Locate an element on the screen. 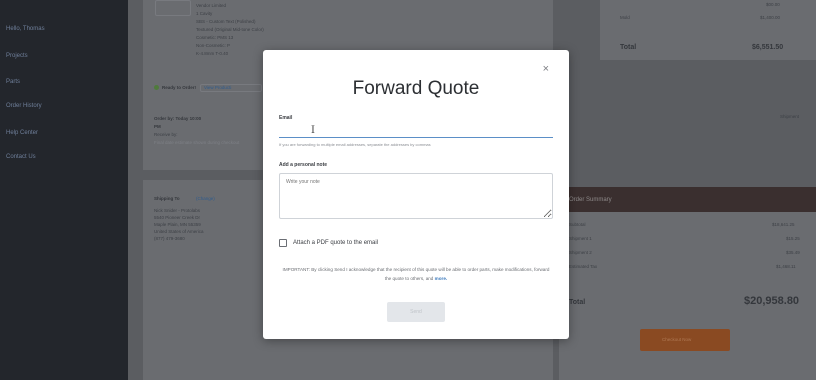 The image size is (816, 380). address-line: United States of America is located at coordinates (179, 231).